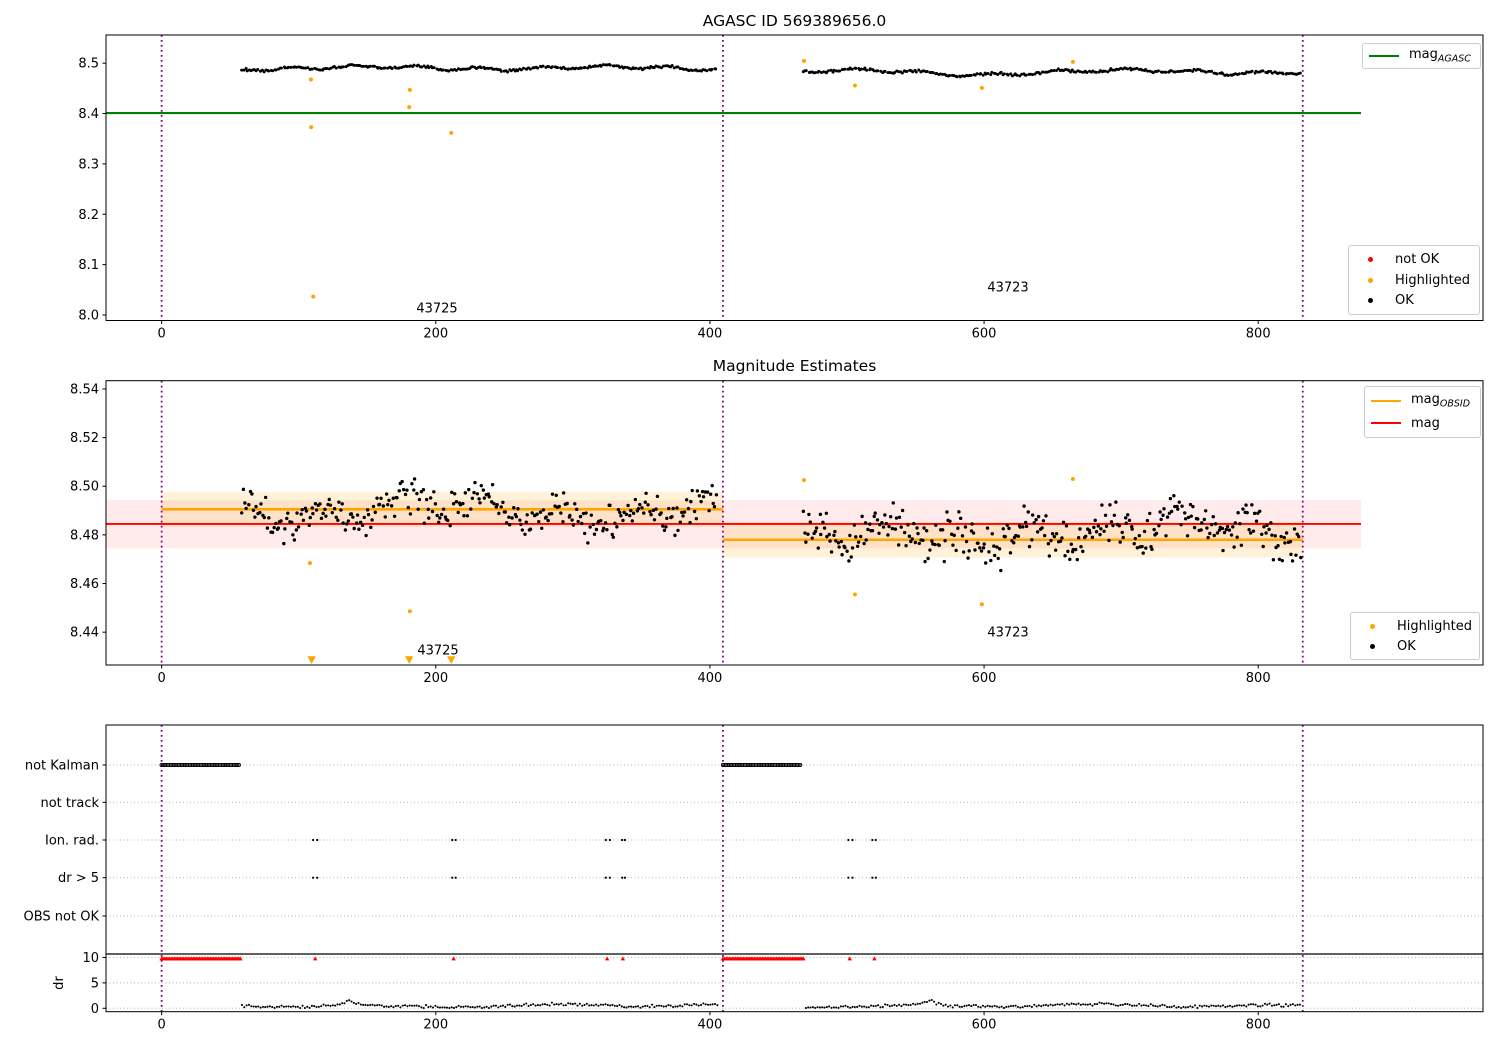 This screenshot has width=1500, height=1050. What do you see at coordinates (84, 487) in the screenshot?
I see `y-tick-label: 8.50` at bounding box center [84, 487].